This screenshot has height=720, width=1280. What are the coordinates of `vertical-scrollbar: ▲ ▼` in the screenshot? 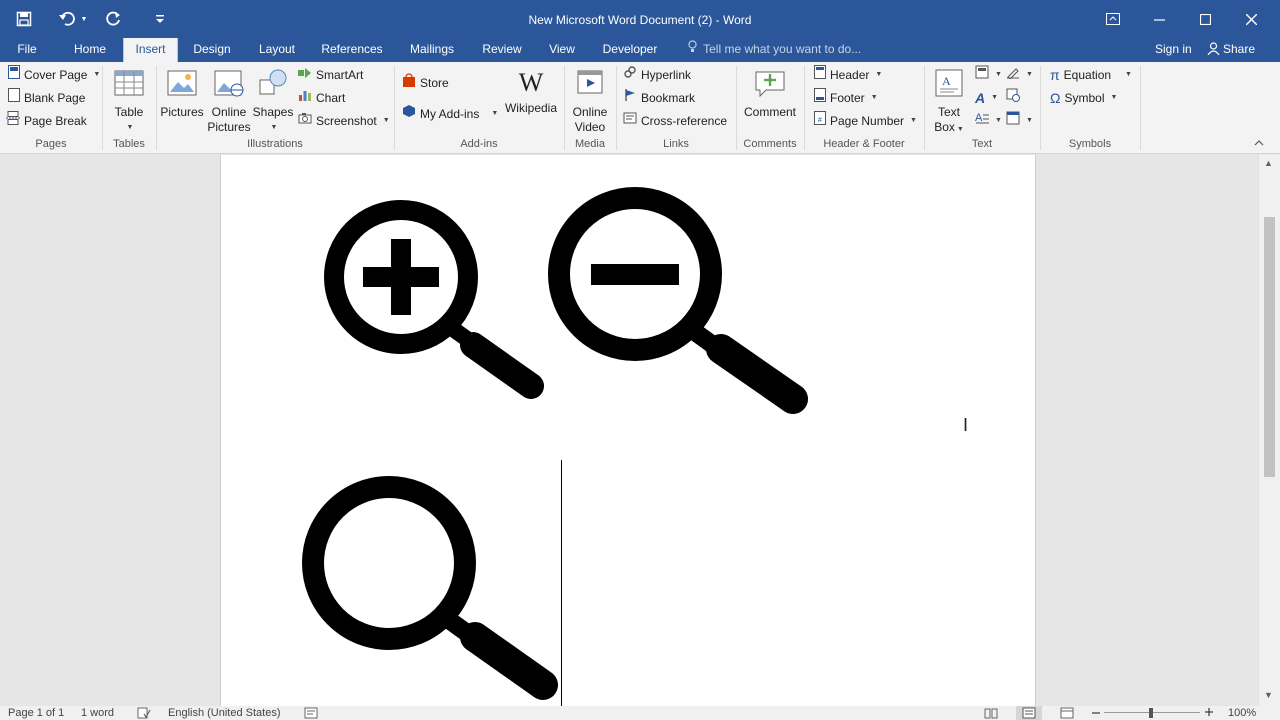 It's located at (1269, 430).